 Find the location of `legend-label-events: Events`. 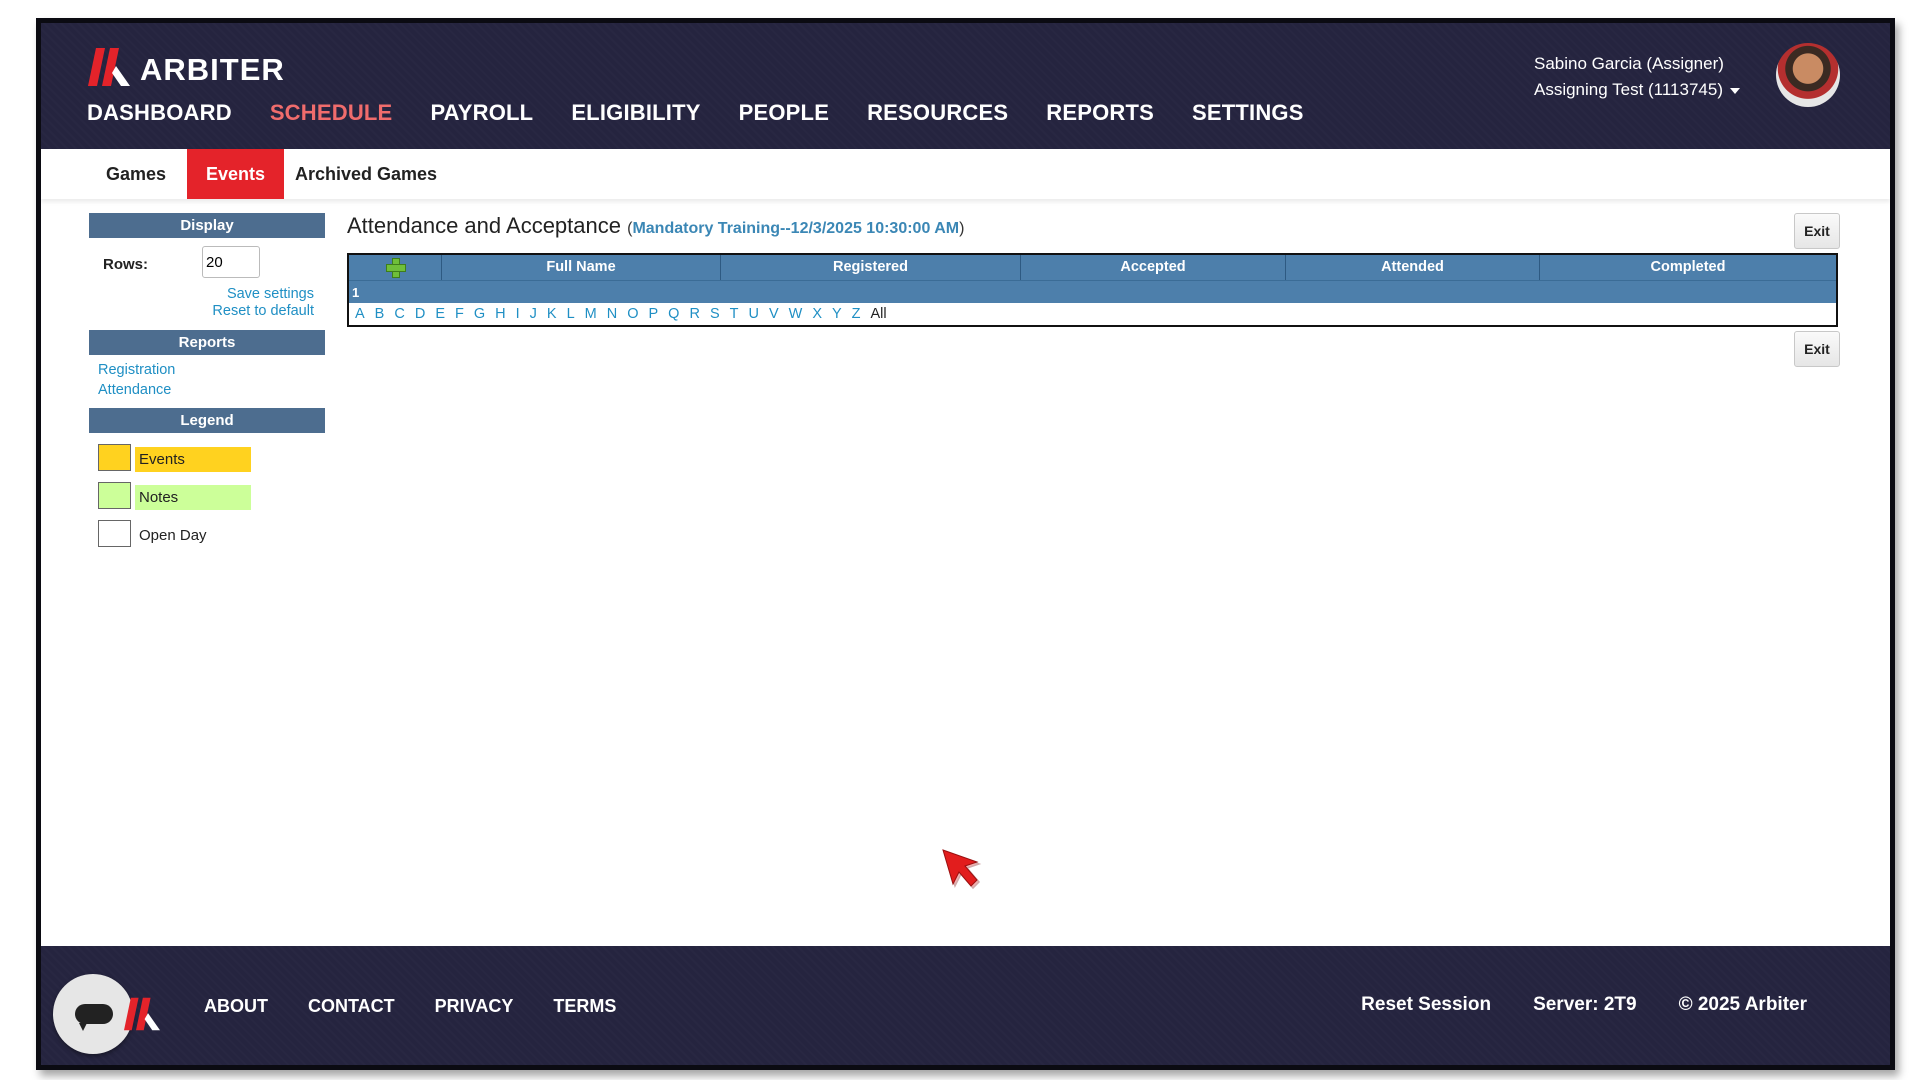

legend-label-events: Events is located at coordinates (193, 459).